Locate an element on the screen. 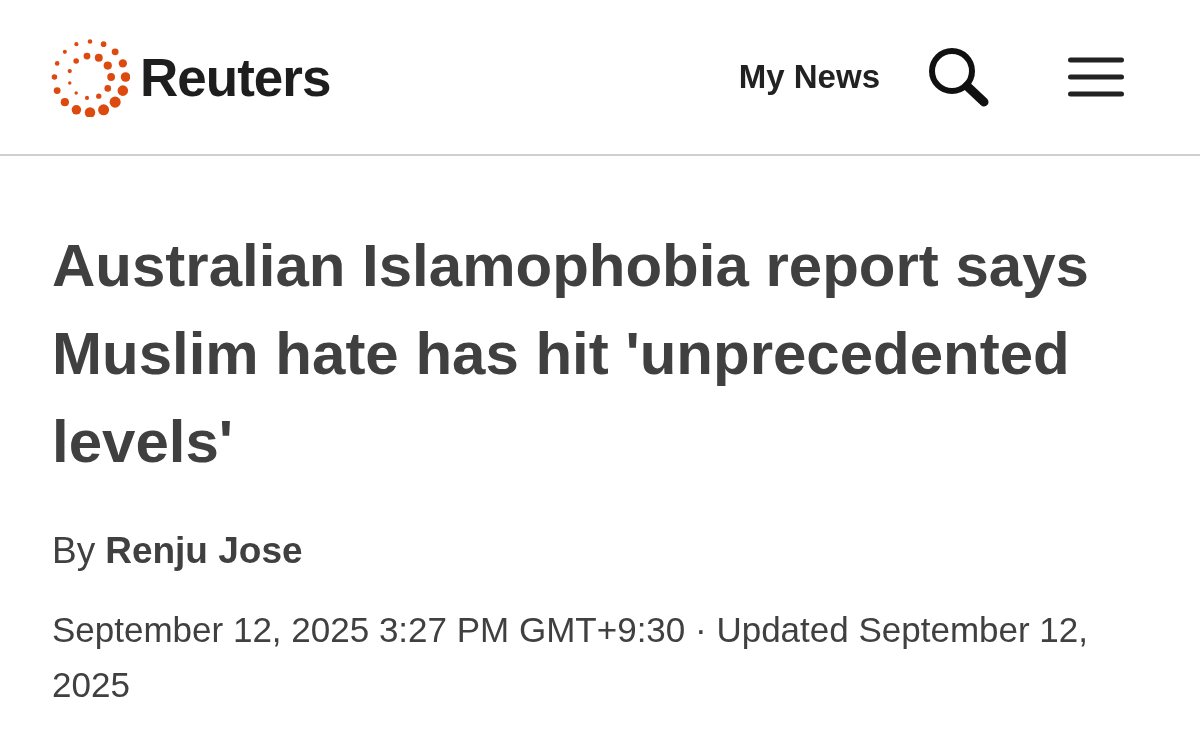 This screenshot has height=753, width=1200. menu-icon is located at coordinates (1096, 77).